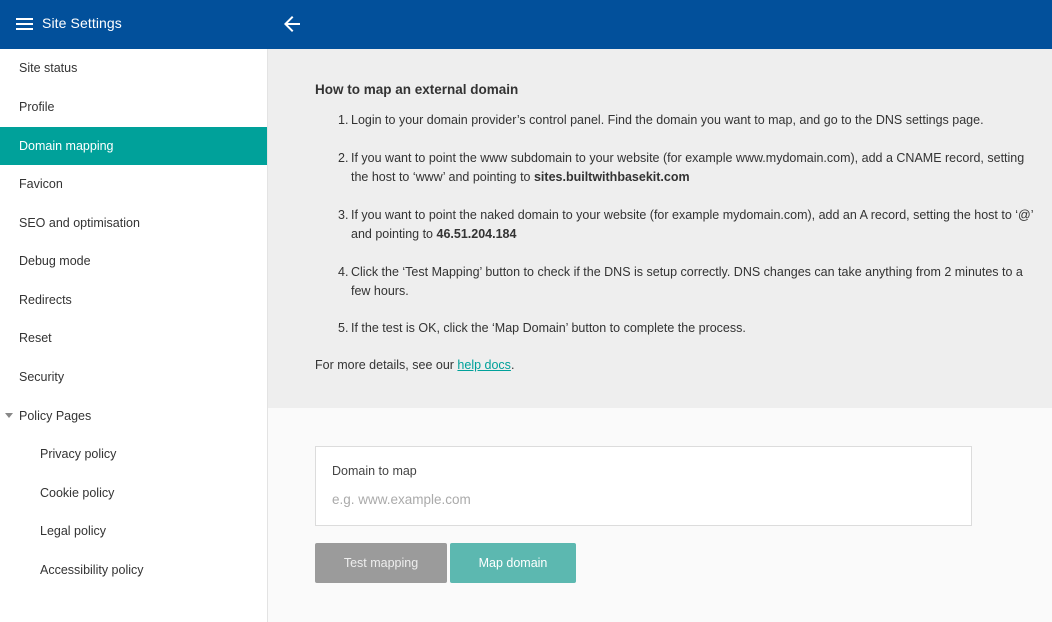 The height and width of the screenshot is (622, 1052). I want to click on sidebar-item-security: Security, so click(133, 377).